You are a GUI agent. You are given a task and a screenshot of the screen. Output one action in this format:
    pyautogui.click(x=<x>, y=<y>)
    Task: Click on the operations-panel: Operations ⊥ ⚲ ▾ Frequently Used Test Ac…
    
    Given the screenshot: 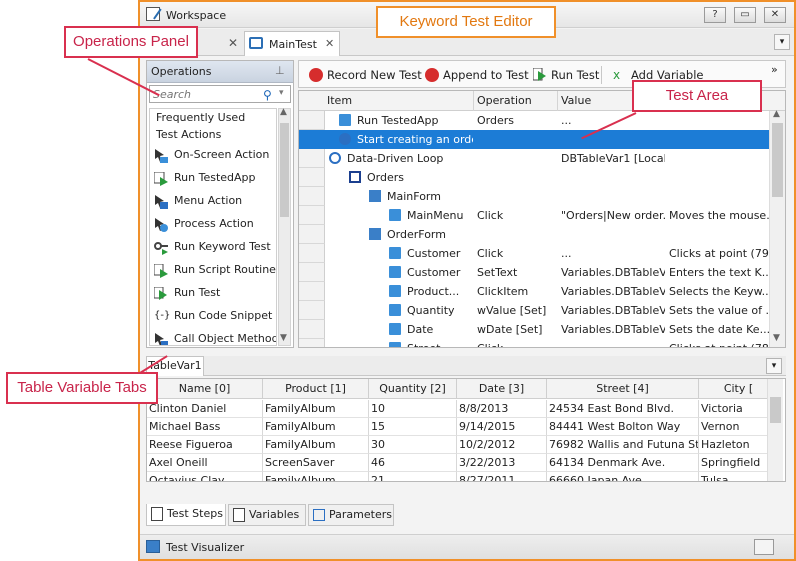 What is the action you would take?
    pyautogui.click(x=220, y=204)
    